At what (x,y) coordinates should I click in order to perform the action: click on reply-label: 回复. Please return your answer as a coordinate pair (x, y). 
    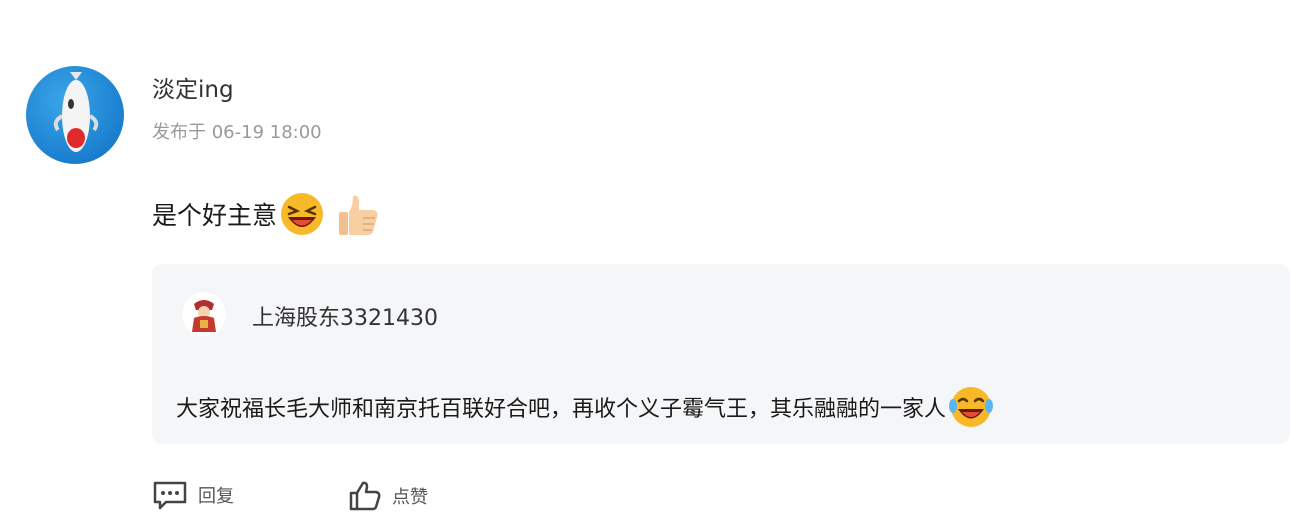
    Looking at the image, I should click on (216, 496).